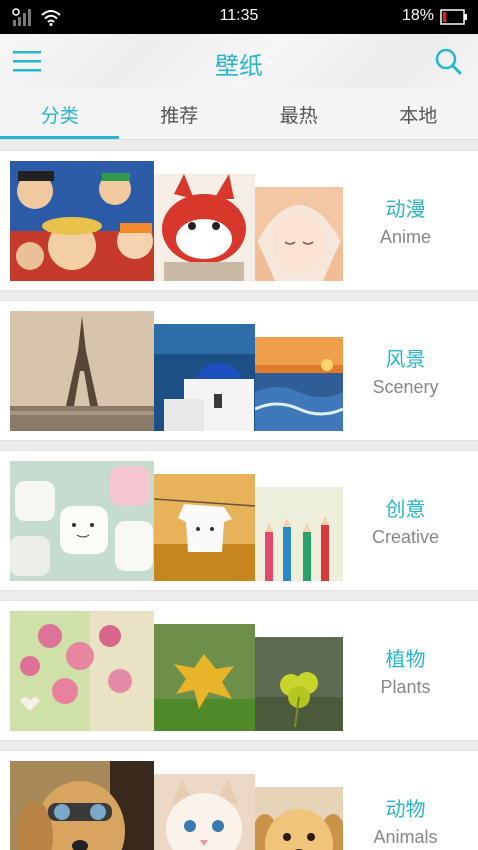 This screenshot has width=478, height=850. What do you see at coordinates (405, 359) in the screenshot?
I see `category-name-cn: 风景` at bounding box center [405, 359].